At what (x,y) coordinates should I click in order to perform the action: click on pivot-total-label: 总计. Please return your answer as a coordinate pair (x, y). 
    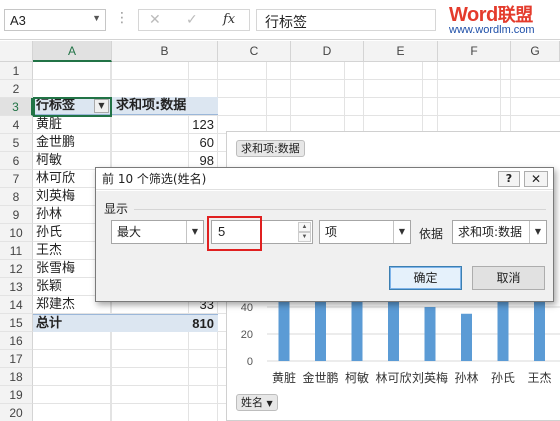
    Looking at the image, I should click on (49, 323).